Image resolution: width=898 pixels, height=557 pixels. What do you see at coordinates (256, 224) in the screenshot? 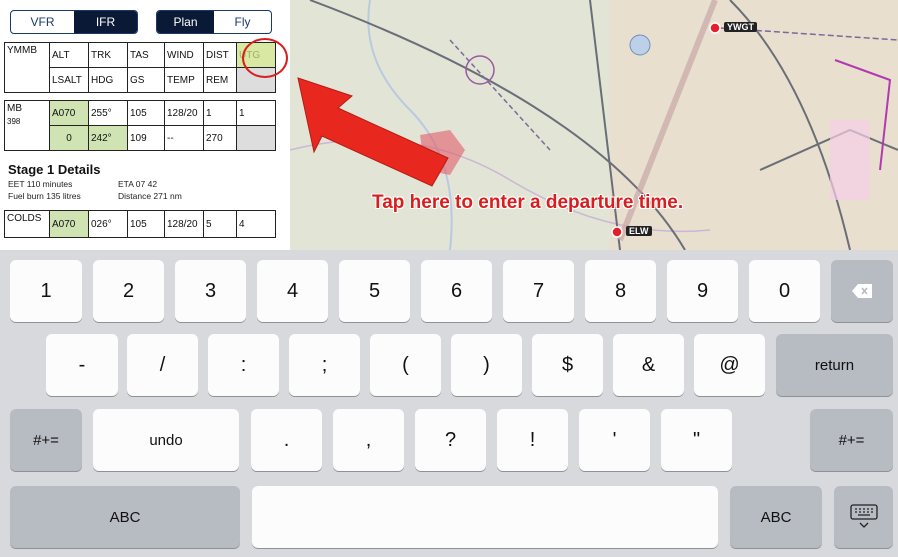
I see `utg-cell: 4` at bounding box center [256, 224].